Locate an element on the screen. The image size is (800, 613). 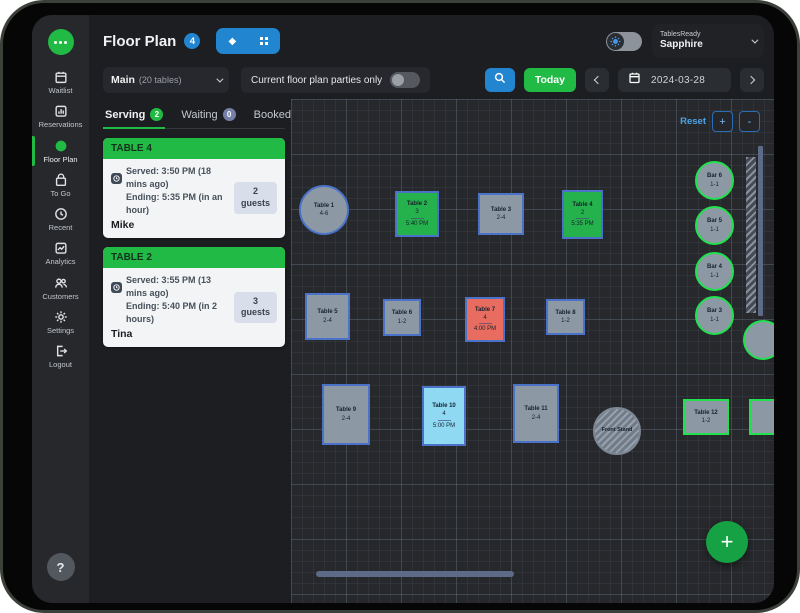
gear-icon is located at coordinates (61, 317).